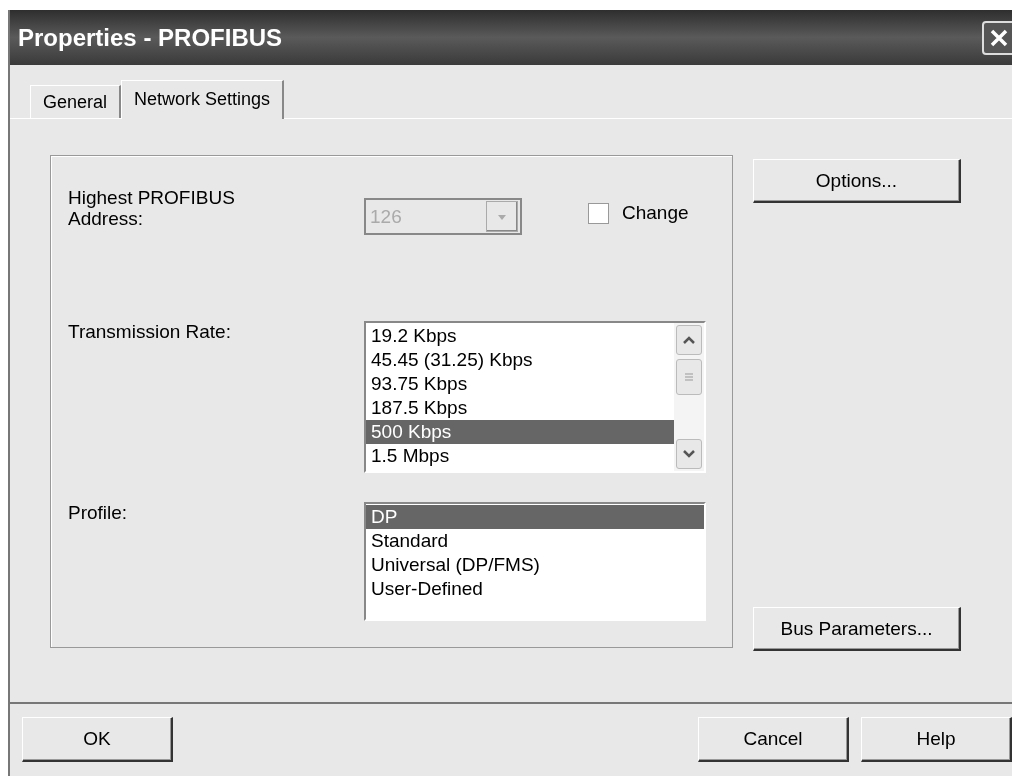 The width and height of the screenshot is (1012, 776). What do you see at coordinates (520, 456) in the screenshot?
I see `list-item: 1.5 Mbps` at bounding box center [520, 456].